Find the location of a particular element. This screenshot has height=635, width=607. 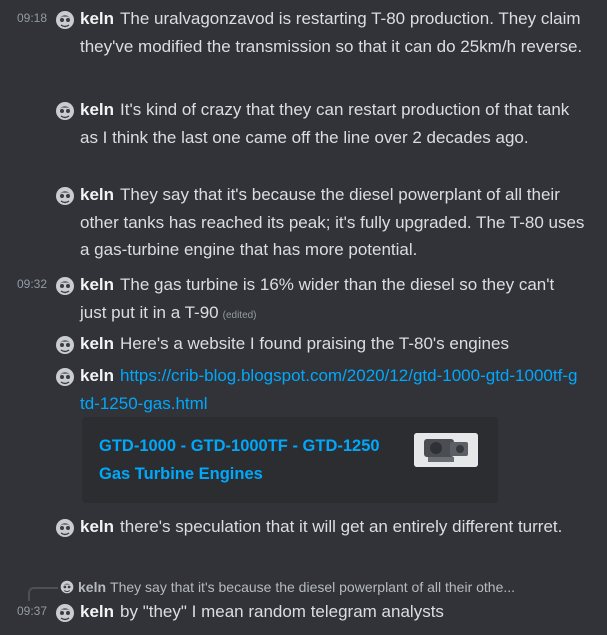

edited-label: (edited) is located at coordinates (239, 315).